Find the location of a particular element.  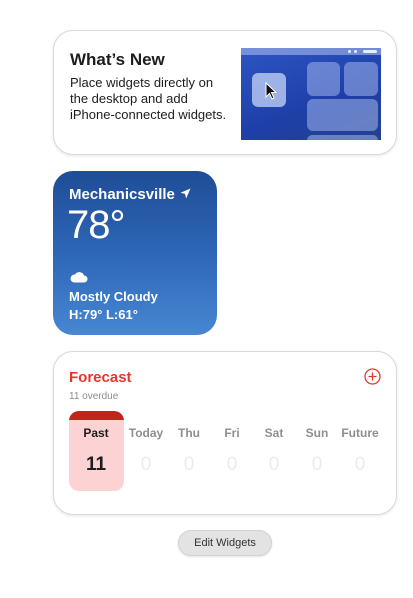

forecast-title: Forecast is located at coordinates (100, 377).